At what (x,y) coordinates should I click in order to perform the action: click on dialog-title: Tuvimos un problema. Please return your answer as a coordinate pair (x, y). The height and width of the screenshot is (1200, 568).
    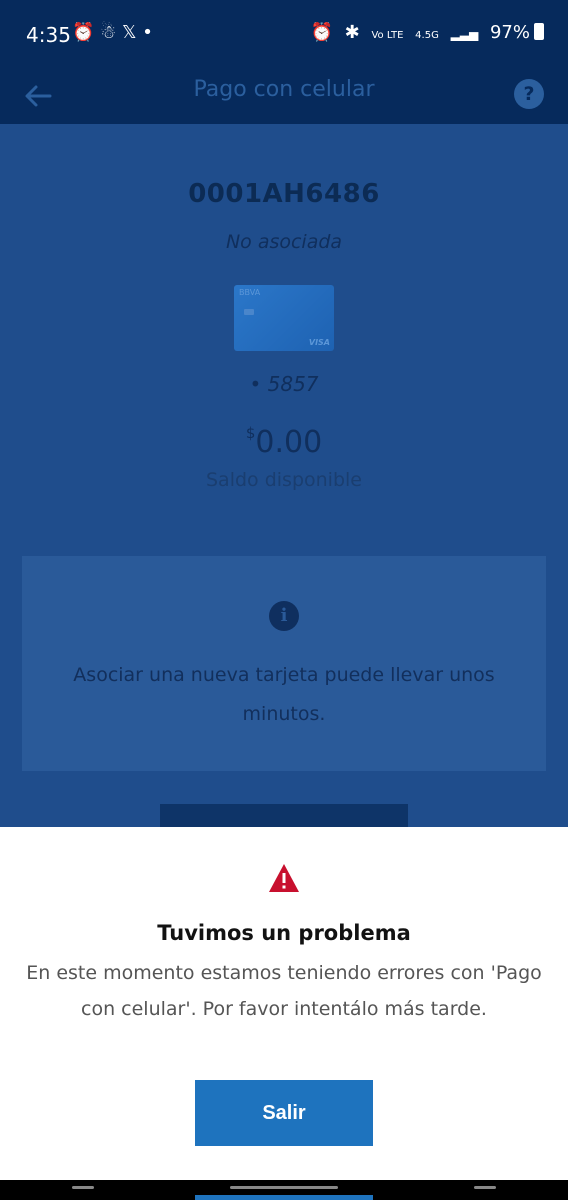
    Looking at the image, I should click on (284, 933).